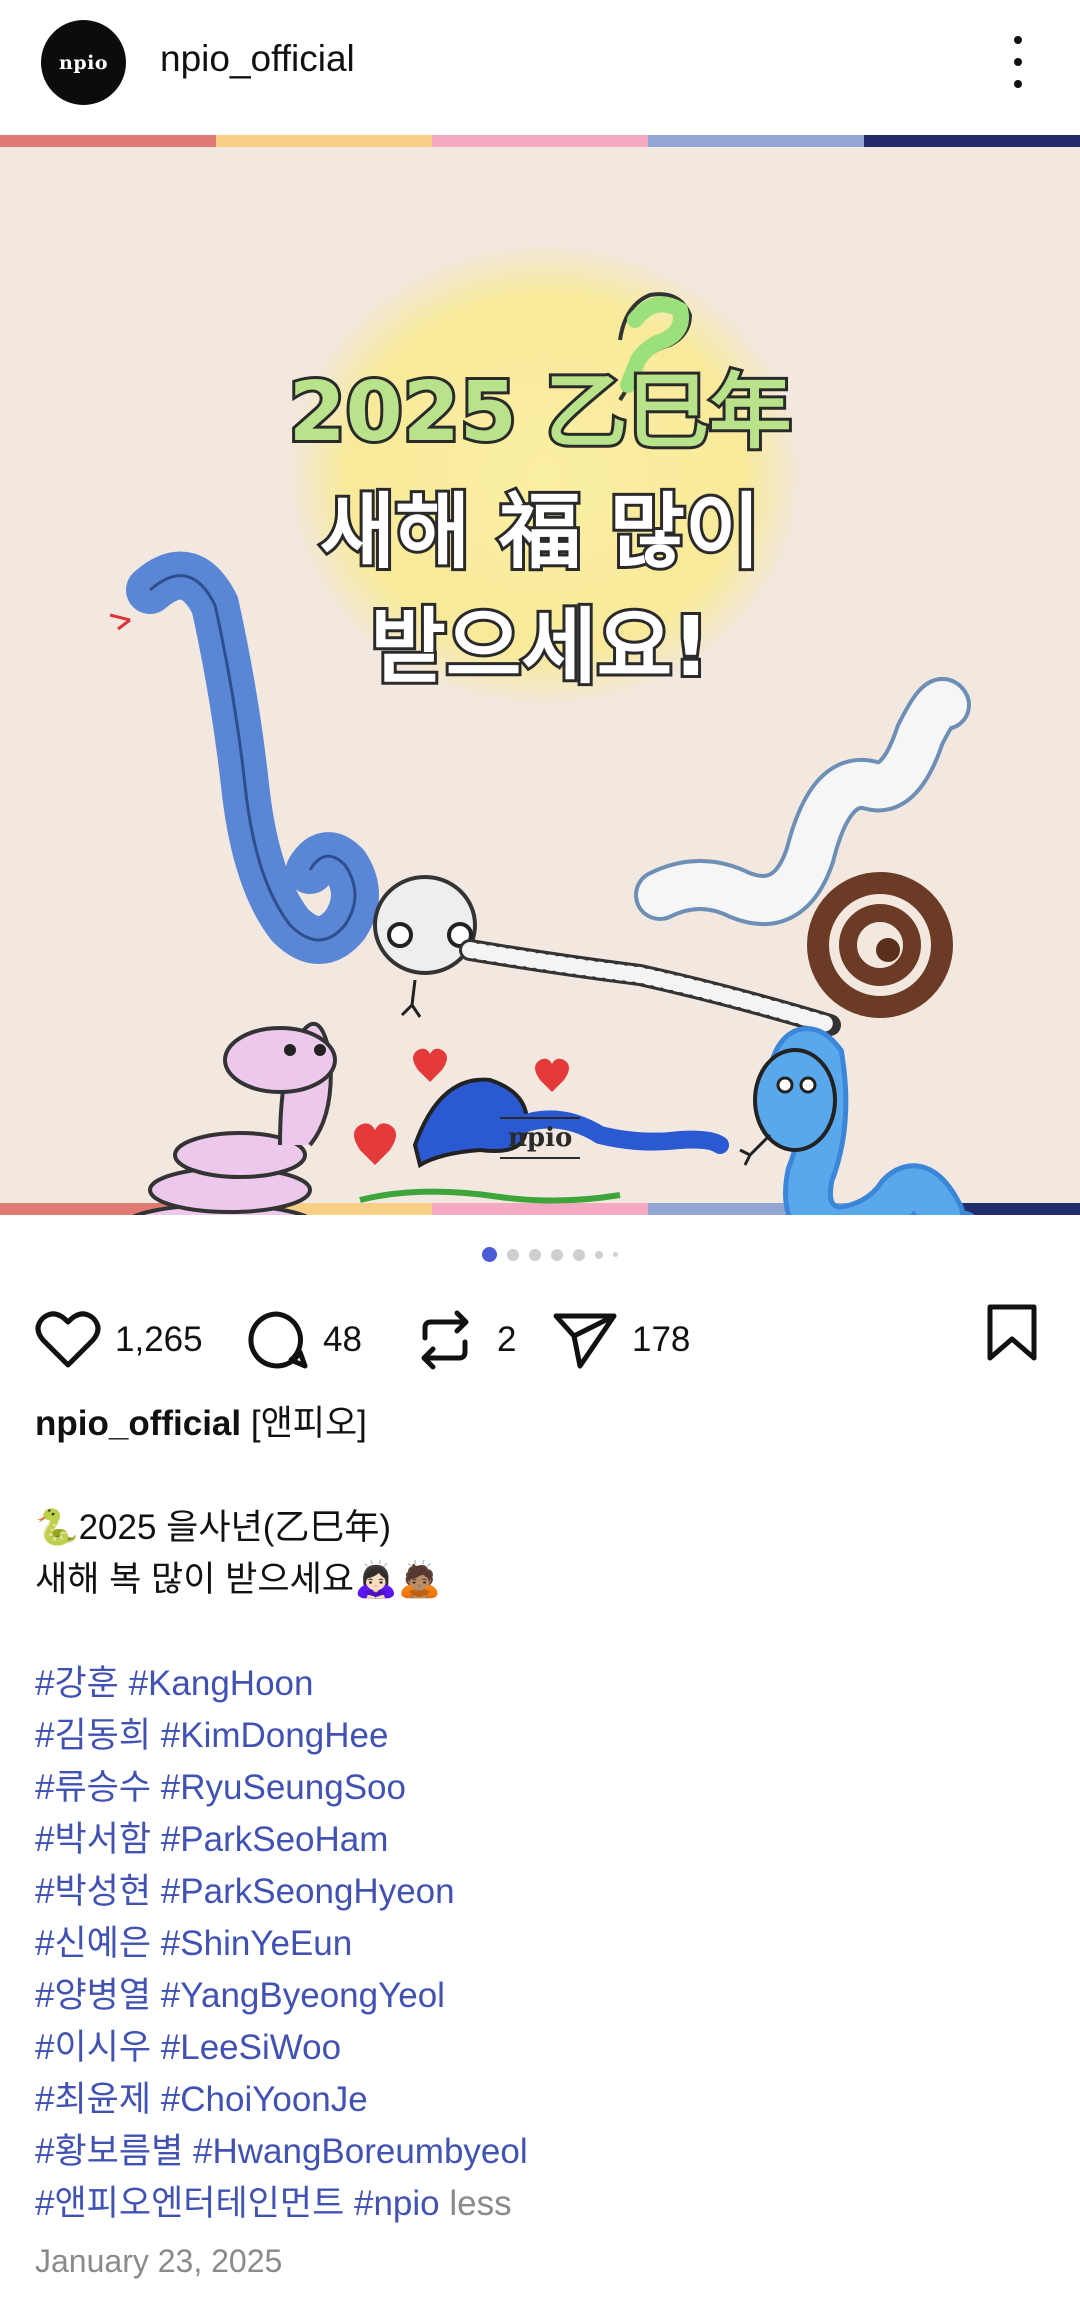  Describe the element at coordinates (857, 1120) in the screenshot. I see `light-blue-snake-illustration` at that location.